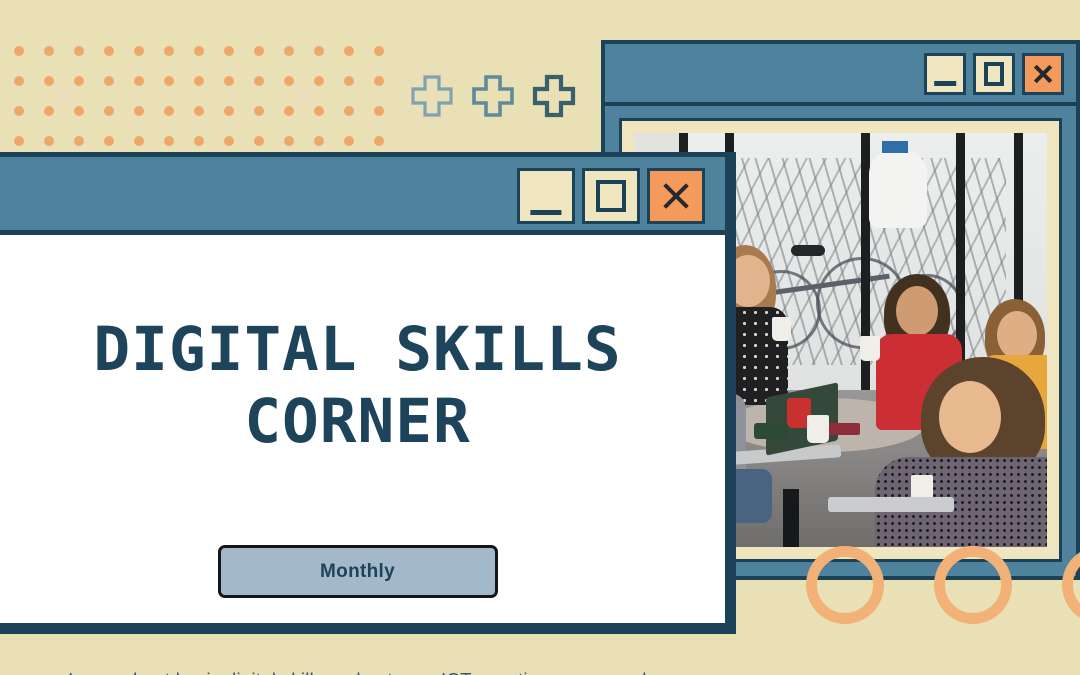  Describe the element at coordinates (362, 193) in the screenshot. I see `front-window-titlebar` at that location.